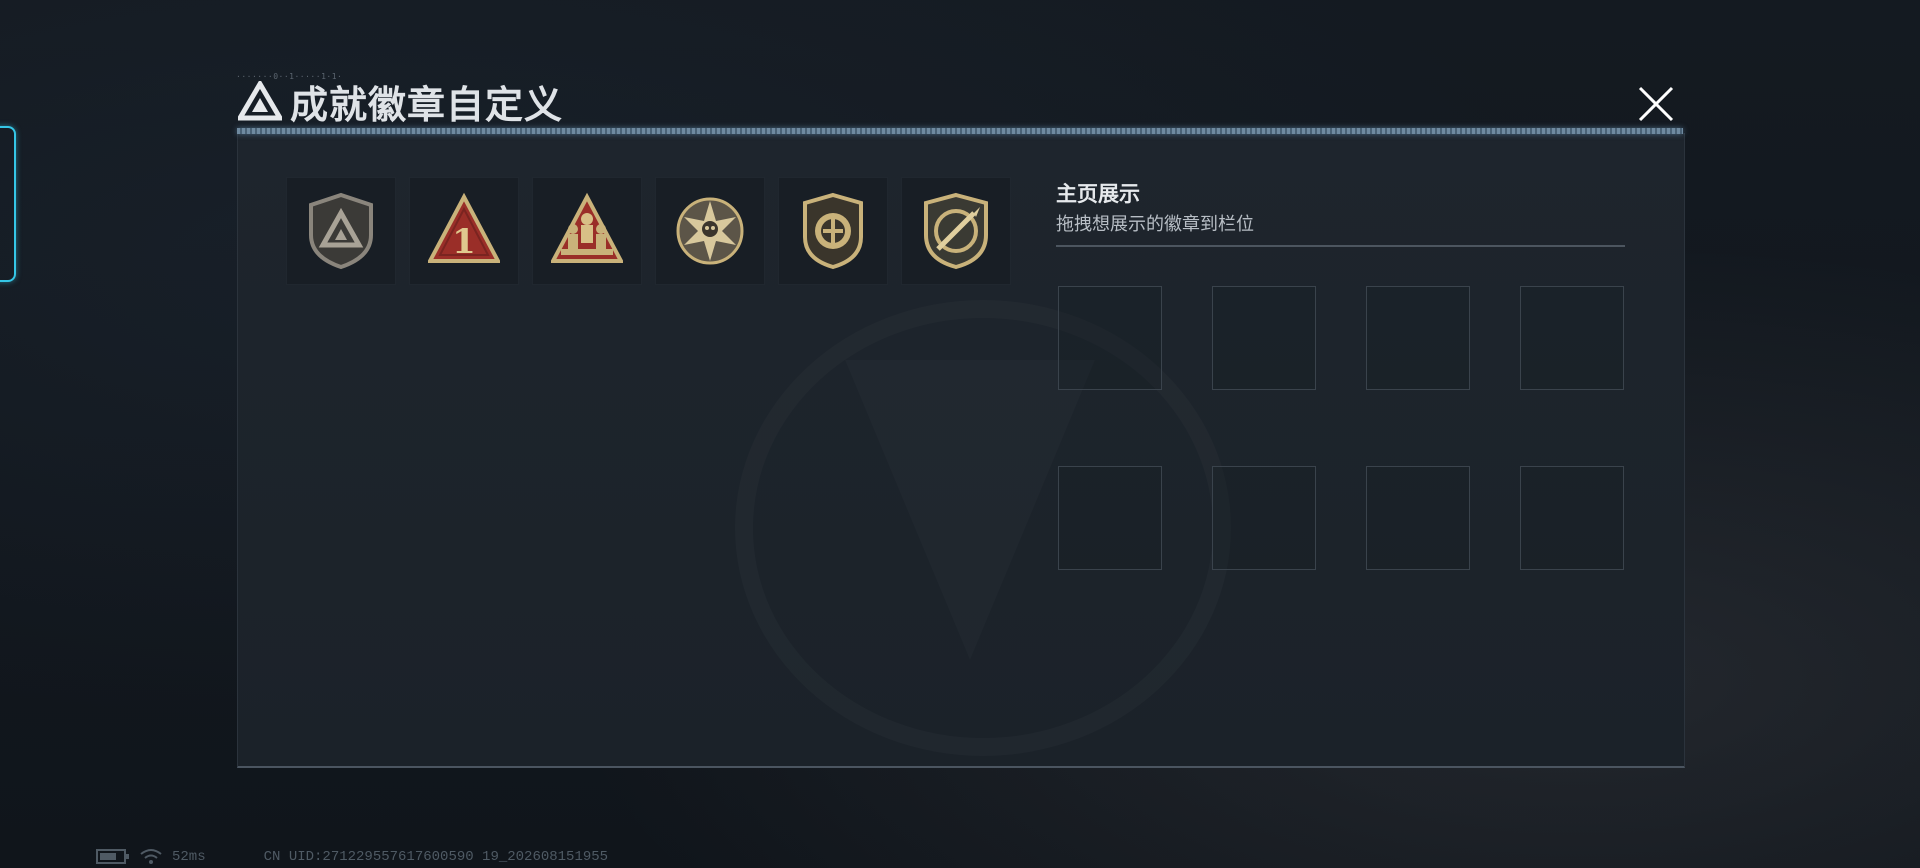  I want to click on side-tab-outline, so click(8, 204).